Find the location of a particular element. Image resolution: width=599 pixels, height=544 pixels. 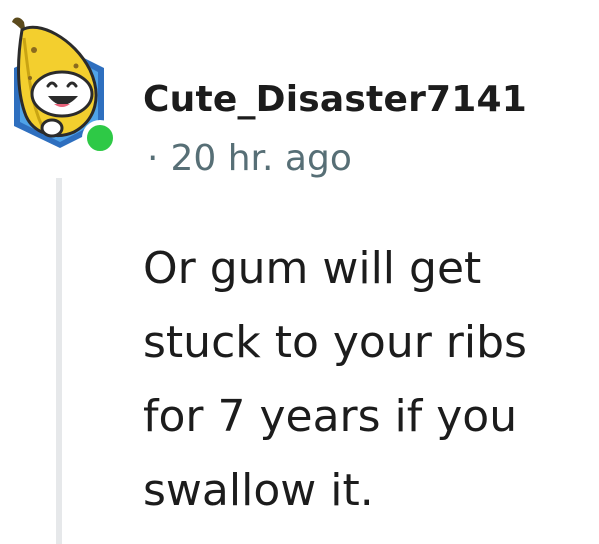

comment-body-line: for 7 years if you is located at coordinates (330, 416).